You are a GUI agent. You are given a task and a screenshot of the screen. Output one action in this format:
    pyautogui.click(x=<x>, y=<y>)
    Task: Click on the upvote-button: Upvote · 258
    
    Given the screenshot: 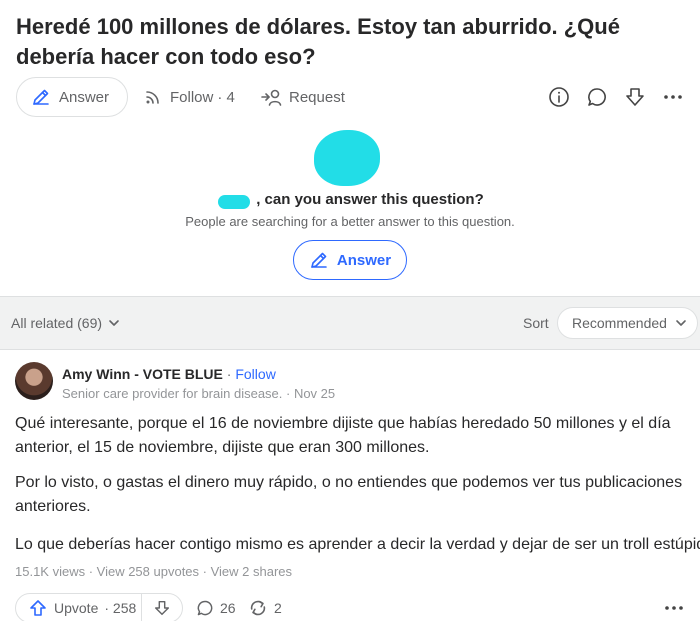 What is the action you would take?
    pyautogui.click(x=79, y=607)
    